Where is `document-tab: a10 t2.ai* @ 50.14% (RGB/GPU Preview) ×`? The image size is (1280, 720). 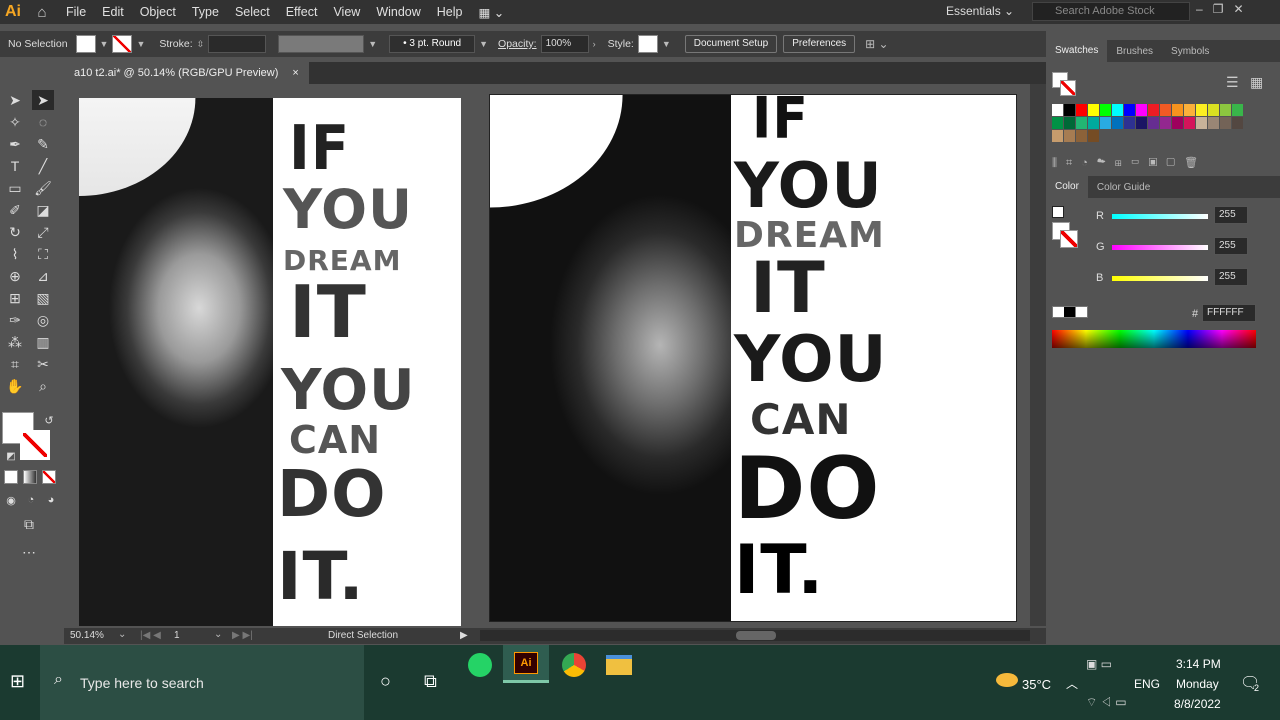
document-tab: a10 t2.ai* @ 50.14% (RGB/GPU Preview) × is located at coordinates (186, 73).